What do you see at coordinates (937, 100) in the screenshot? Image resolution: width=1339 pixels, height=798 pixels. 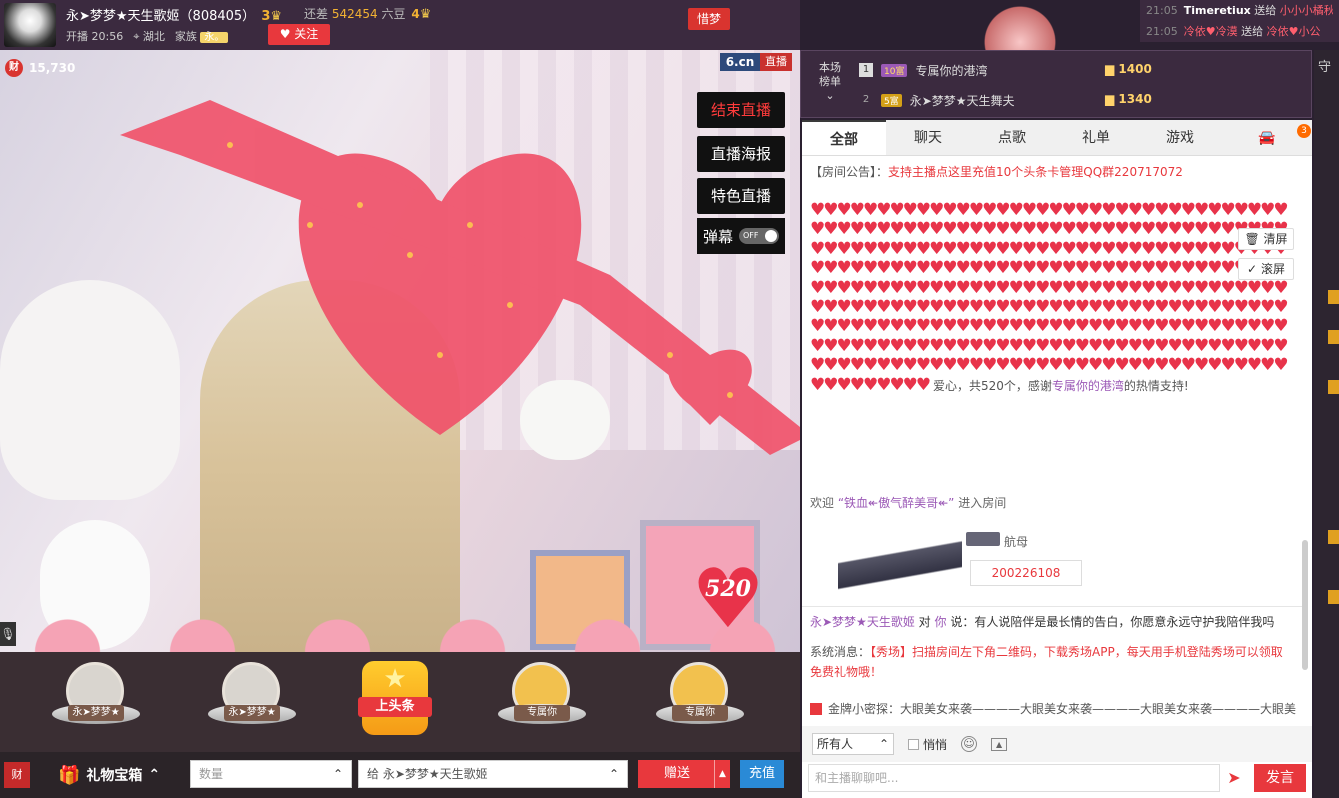 I see `rank-row: 2 5富 永➤梦梦★天生舞夫` at bounding box center [937, 100].